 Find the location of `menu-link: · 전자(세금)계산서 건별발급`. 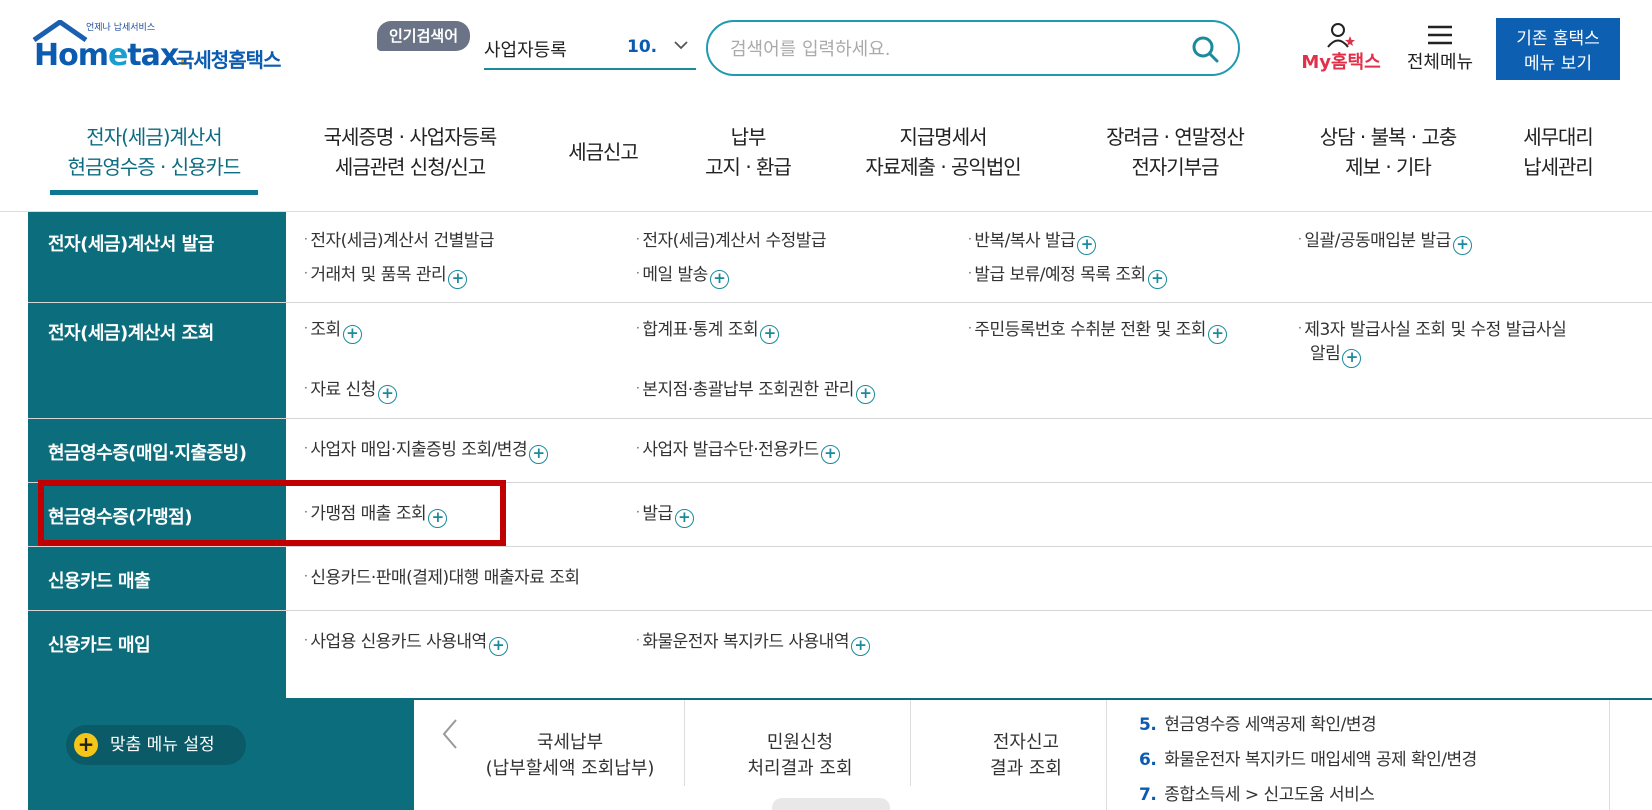

menu-link: · 전자(세금)계산서 건별발급 is located at coordinates (399, 240).